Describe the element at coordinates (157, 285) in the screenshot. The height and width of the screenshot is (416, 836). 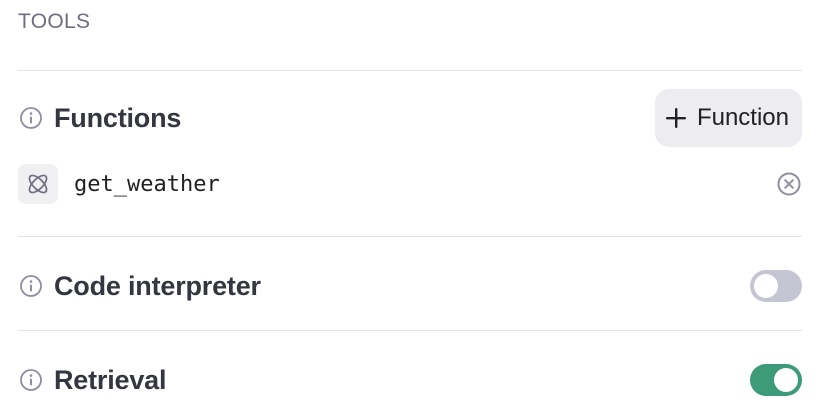
I see `code-interpreter-label: Code interpreter` at that location.